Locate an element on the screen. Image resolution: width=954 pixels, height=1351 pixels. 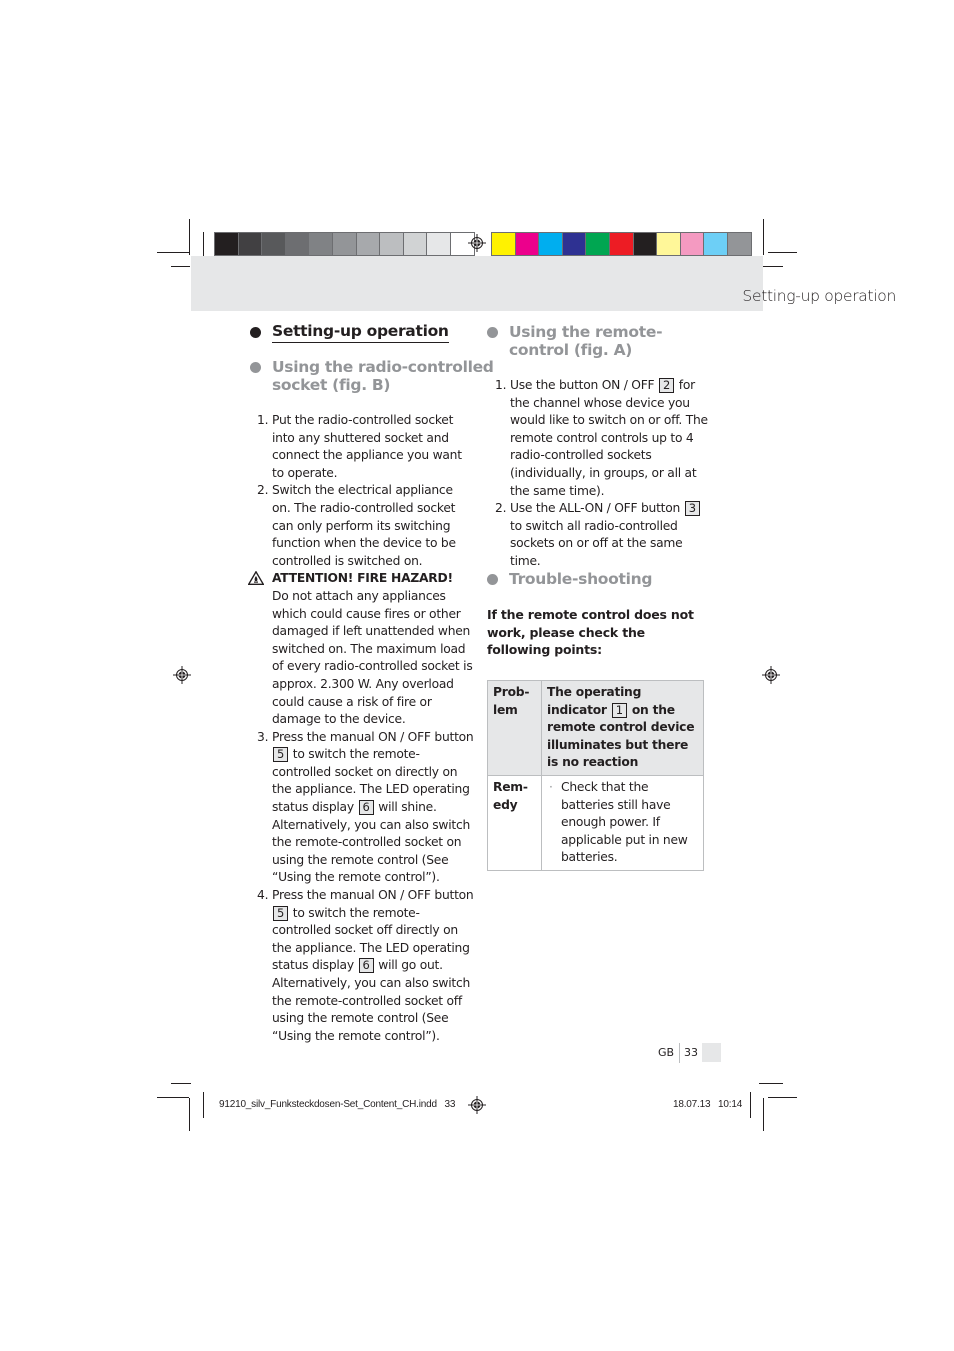
fire-hazard-warning-icon is located at coordinates (256, 578).